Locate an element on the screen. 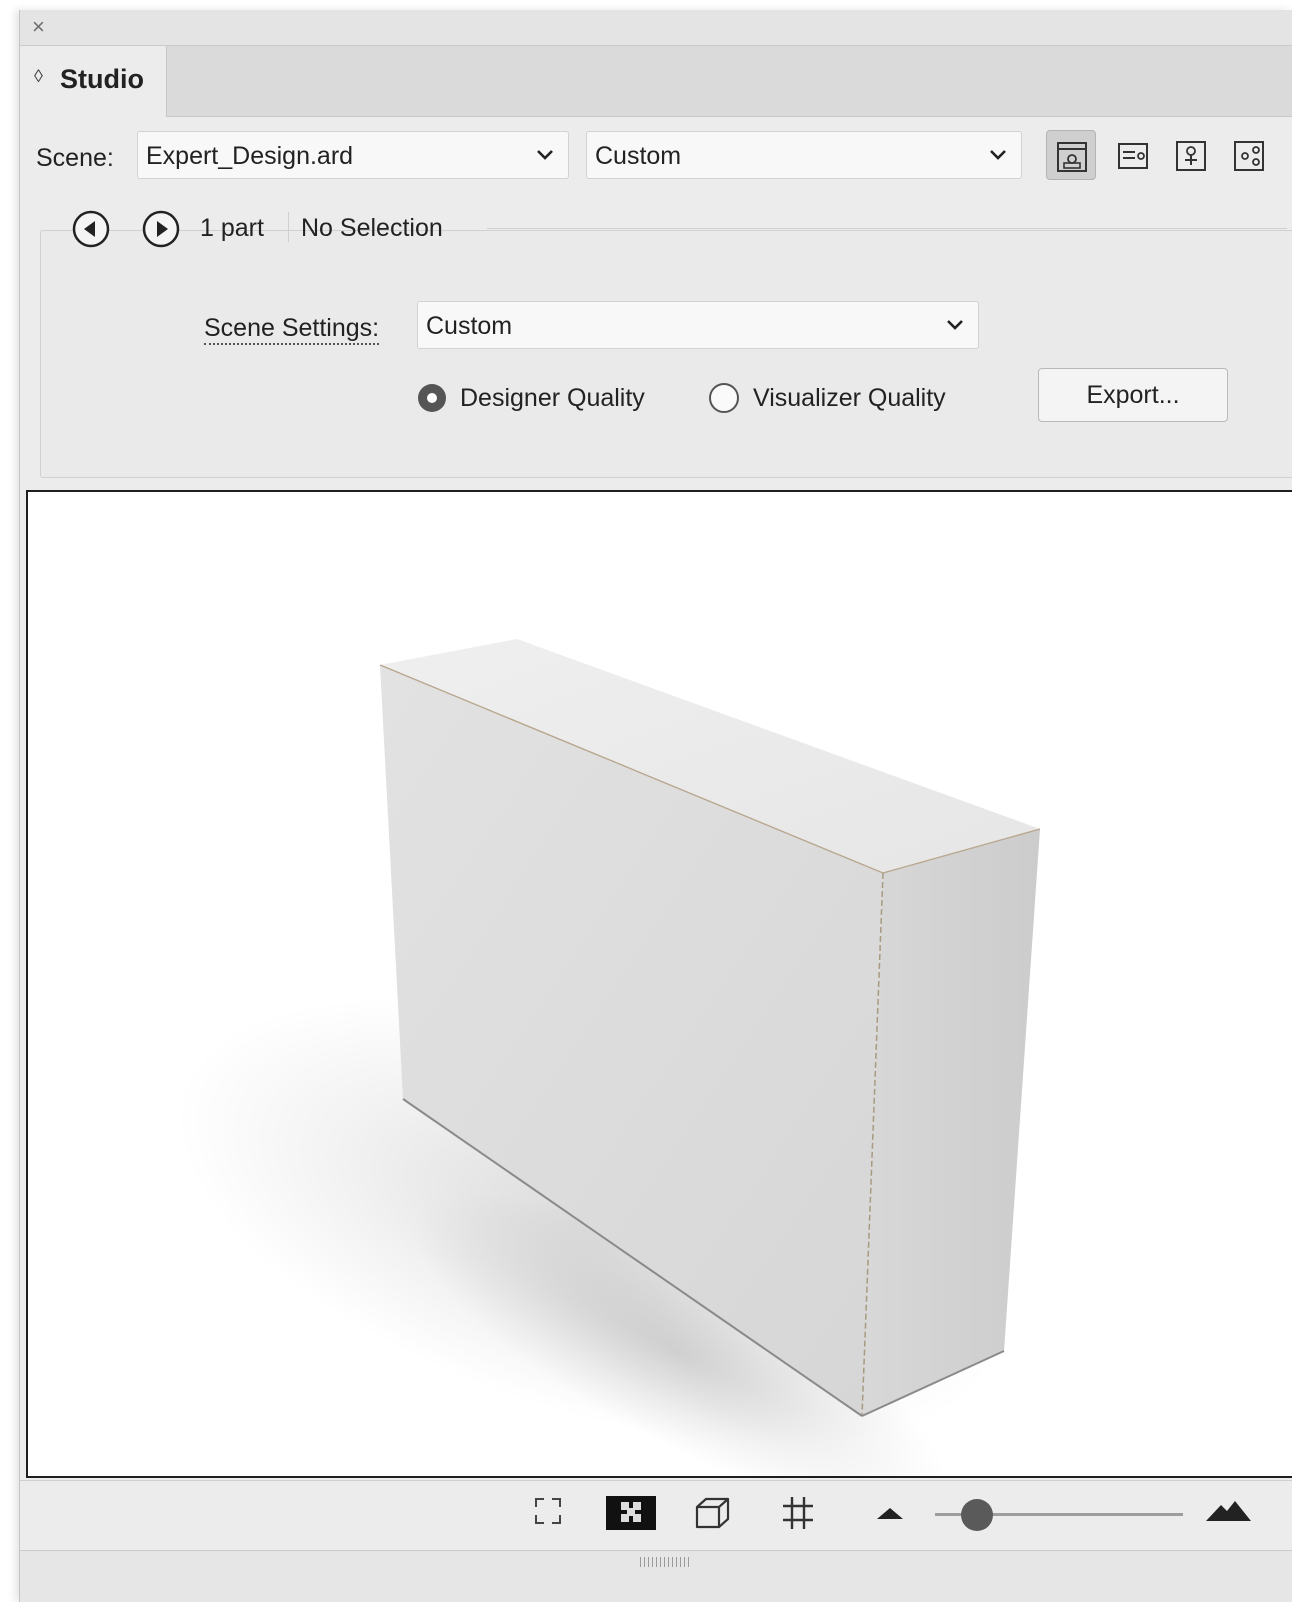  scene-view-button is located at coordinates (1071, 155).